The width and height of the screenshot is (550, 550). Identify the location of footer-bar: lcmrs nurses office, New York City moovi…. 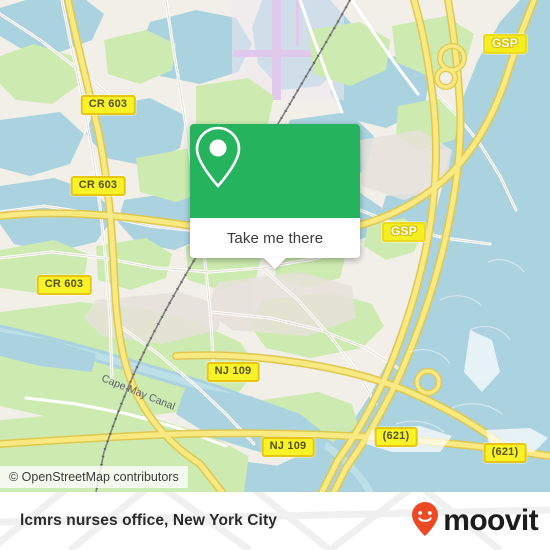
(275, 521).